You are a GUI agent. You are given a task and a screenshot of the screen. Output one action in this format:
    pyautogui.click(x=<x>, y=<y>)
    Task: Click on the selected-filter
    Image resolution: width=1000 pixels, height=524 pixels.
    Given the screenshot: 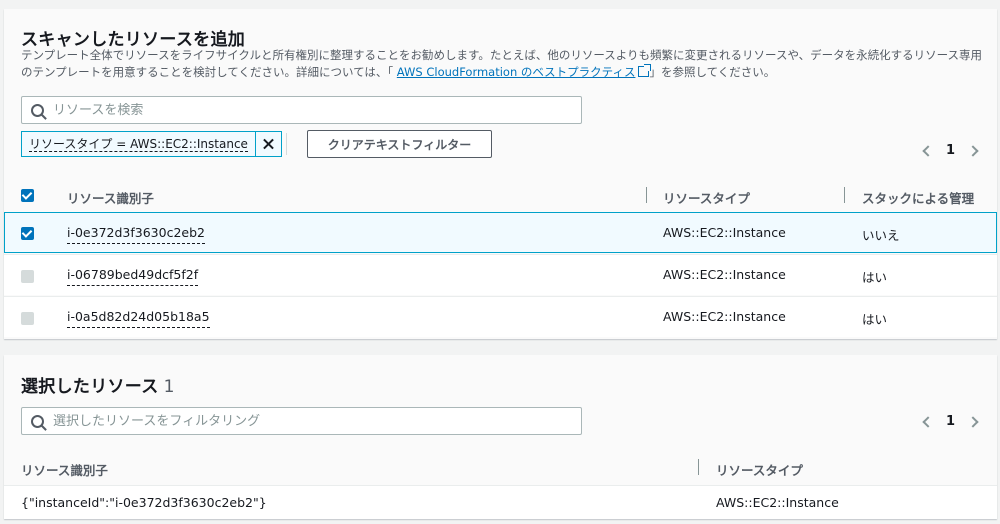 What is the action you would take?
    pyautogui.click(x=301, y=421)
    